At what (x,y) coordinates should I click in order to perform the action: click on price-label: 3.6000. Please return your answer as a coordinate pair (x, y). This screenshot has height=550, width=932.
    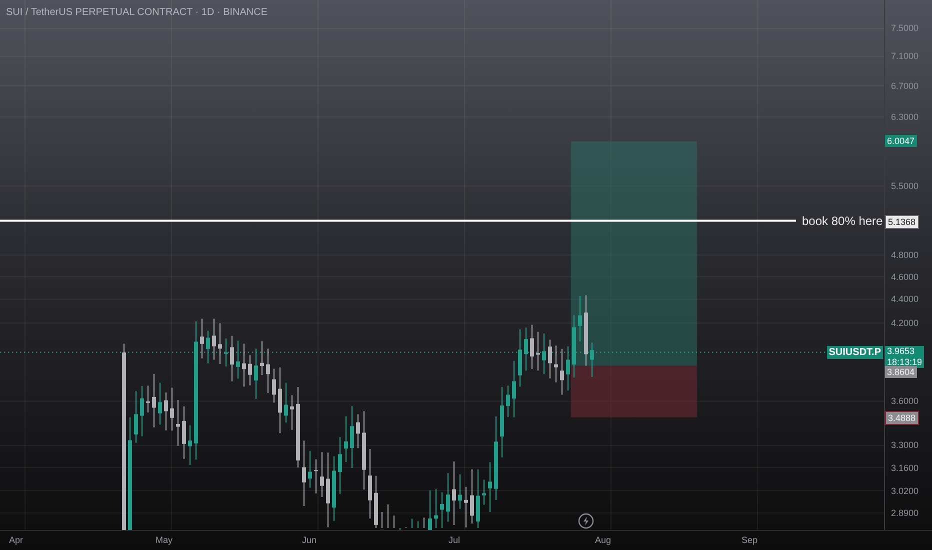
    Looking at the image, I should click on (905, 401).